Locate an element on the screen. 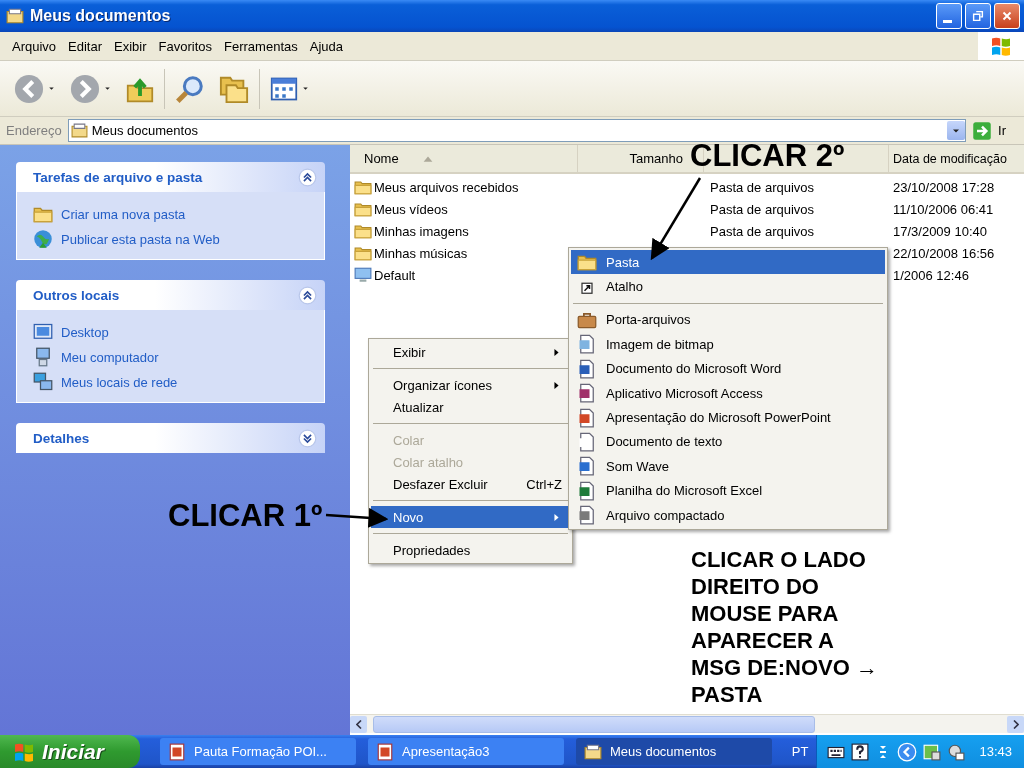  horizontal-scrollbar is located at coordinates (687, 723).